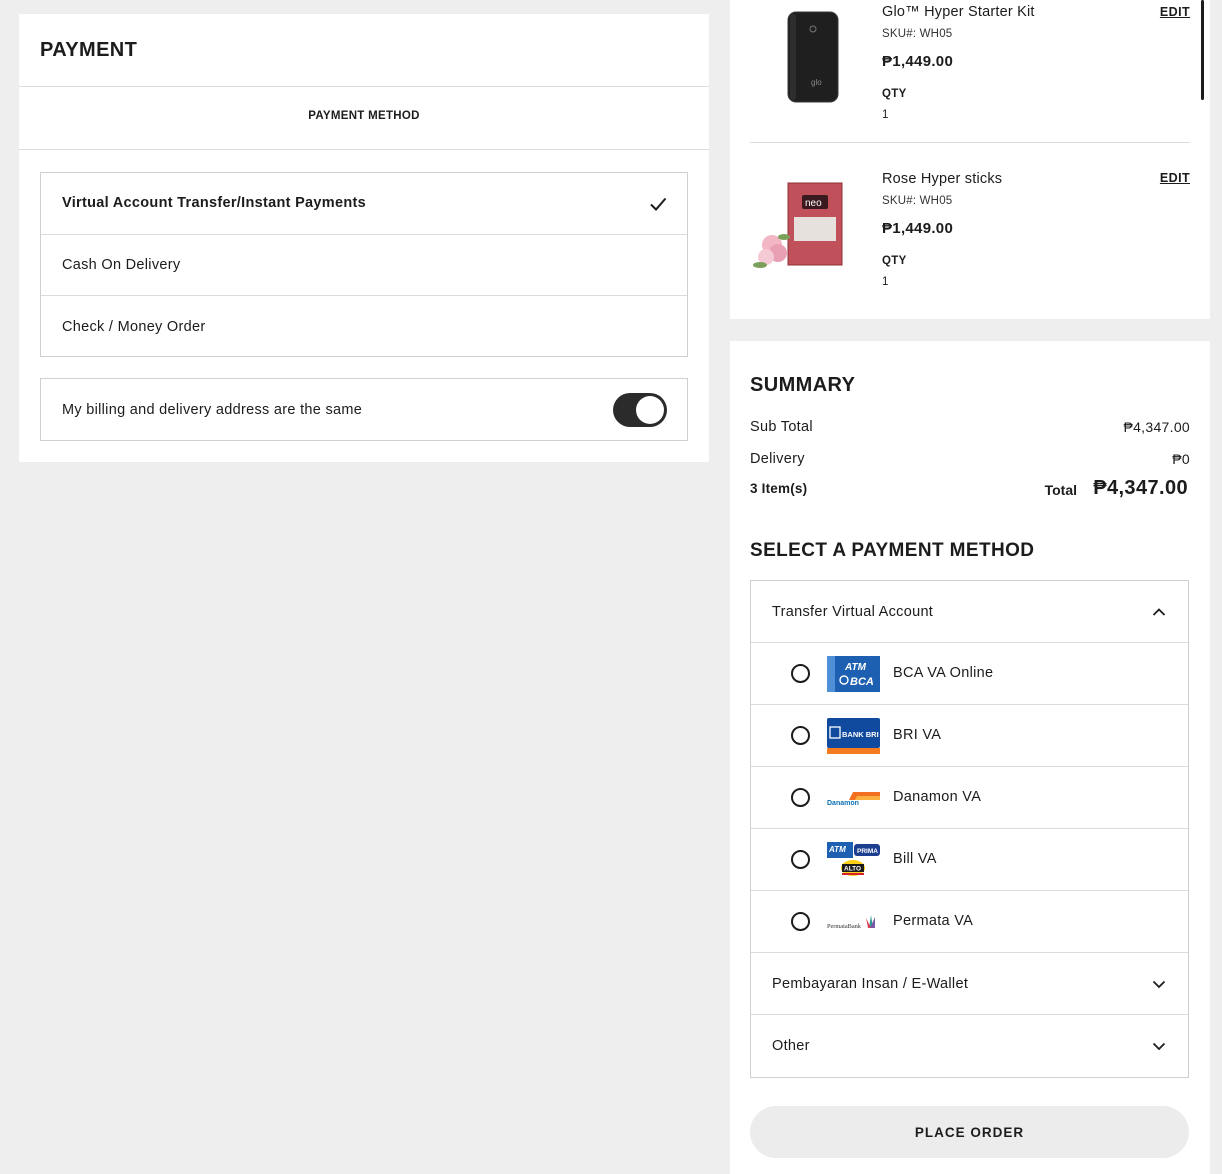  Describe the element at coordinates (915, 859) in the screenshot. I see `bank-name: Bill VA` at that location.